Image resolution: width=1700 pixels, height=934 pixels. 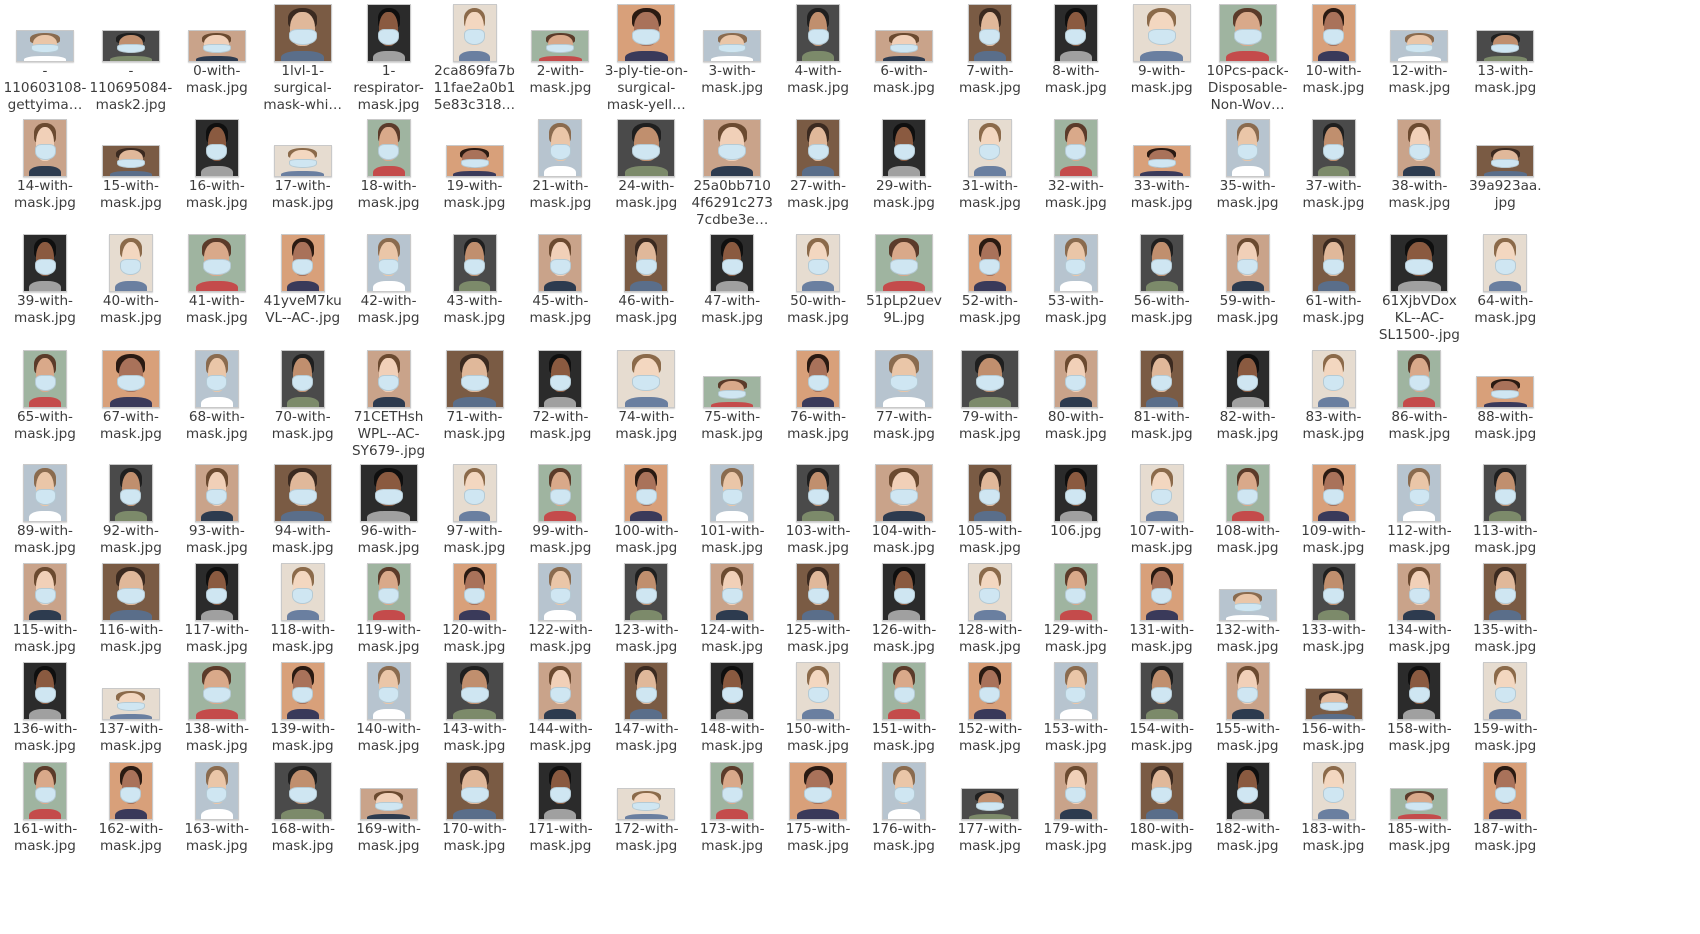 What do you see at coordinates (818, 820) in the screenshot?
I see `file-icon-tile: 175-with-mask.jpg` at bounding box center [818, 820].